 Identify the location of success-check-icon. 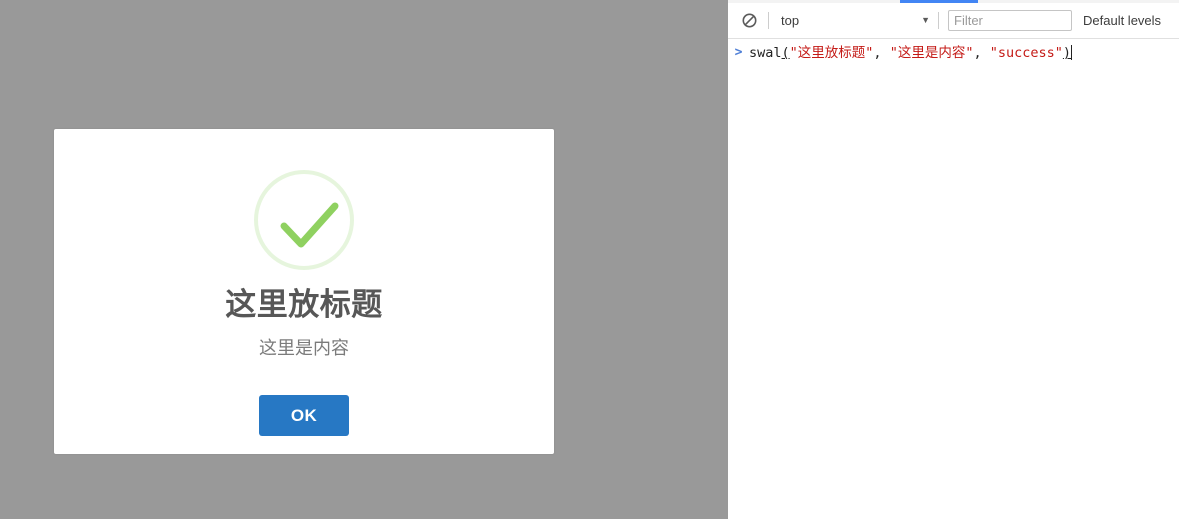
(304, 220).